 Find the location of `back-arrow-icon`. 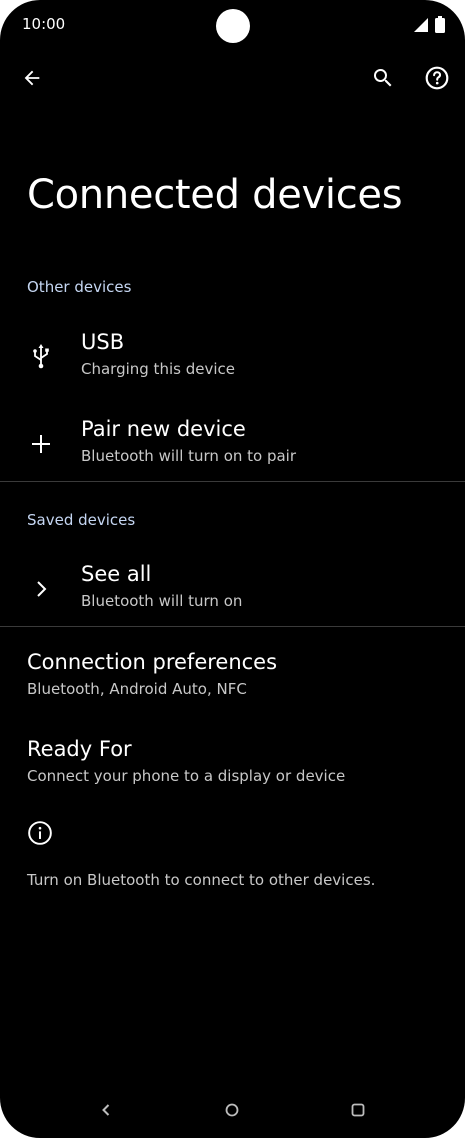

back-arrow-icon is located at coordinates (32, 78).